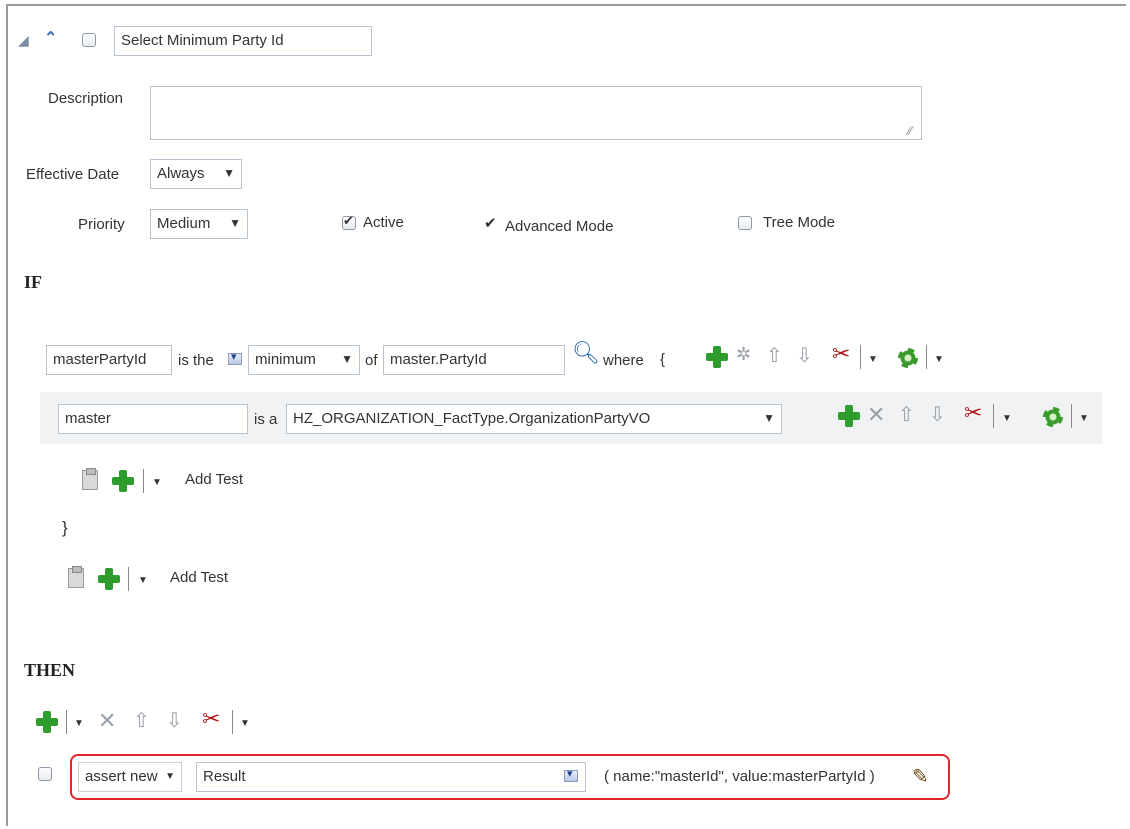 This screenshot has width=1130, height=829. I want to click on aggregate-select: minimum ▼, so click(304, 360).